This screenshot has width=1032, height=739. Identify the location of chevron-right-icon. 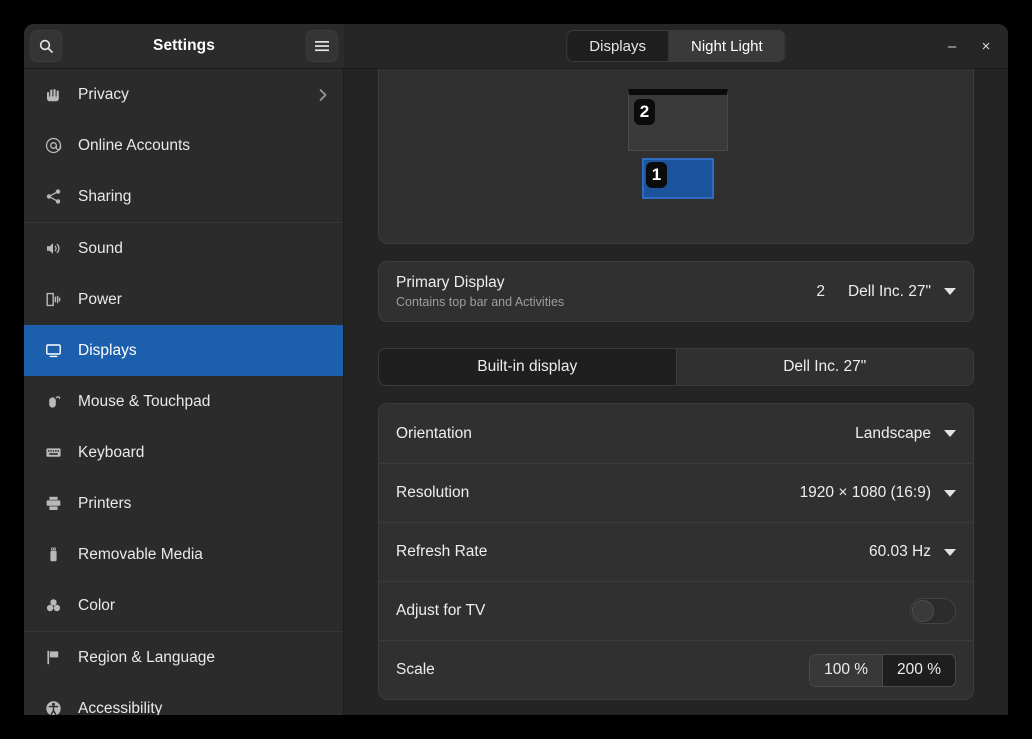
(323, 95).